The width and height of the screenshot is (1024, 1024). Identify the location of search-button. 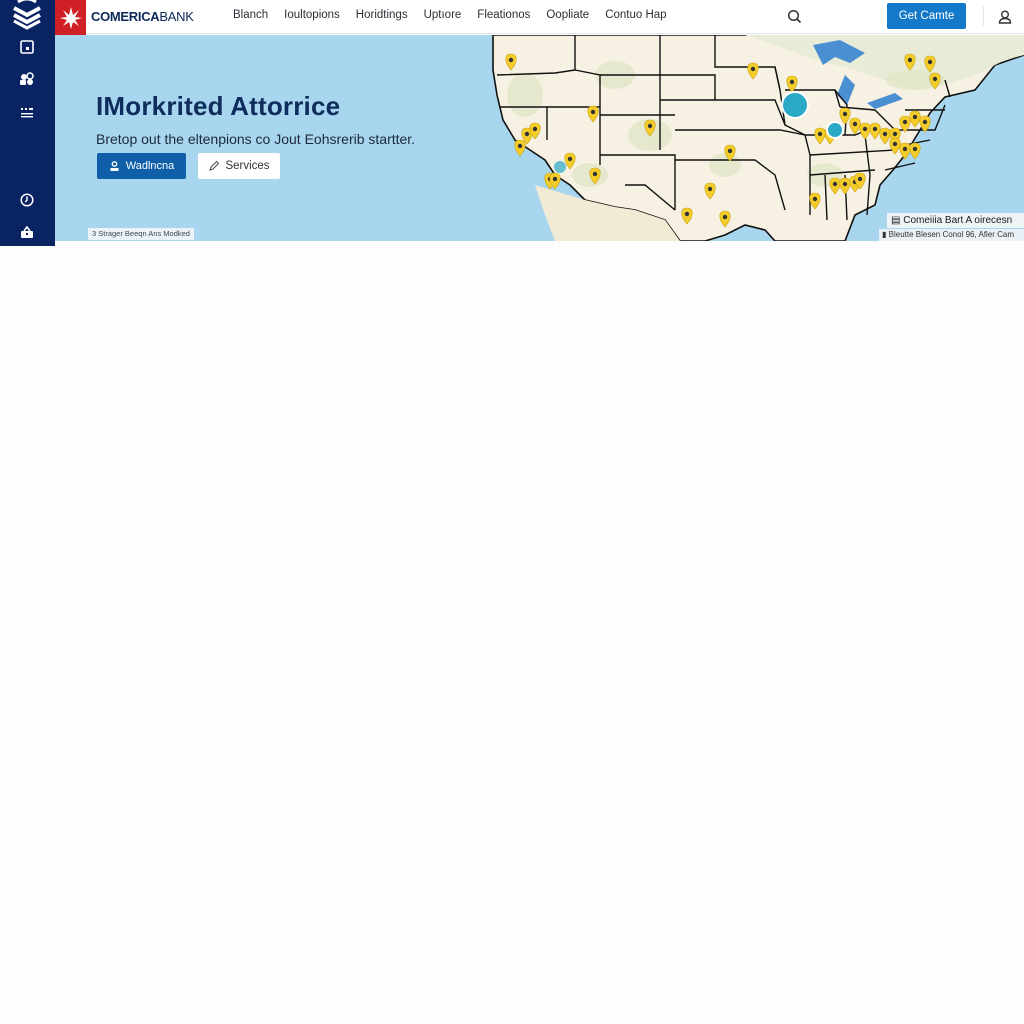
(795, 17).